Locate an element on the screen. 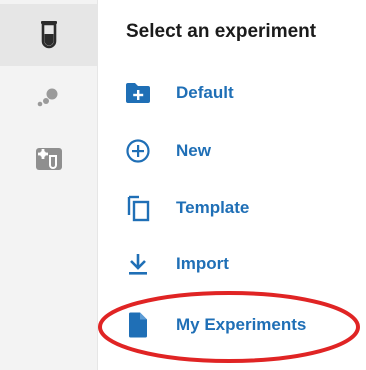  rail-item-equipment is located at coordinates (48, 159).